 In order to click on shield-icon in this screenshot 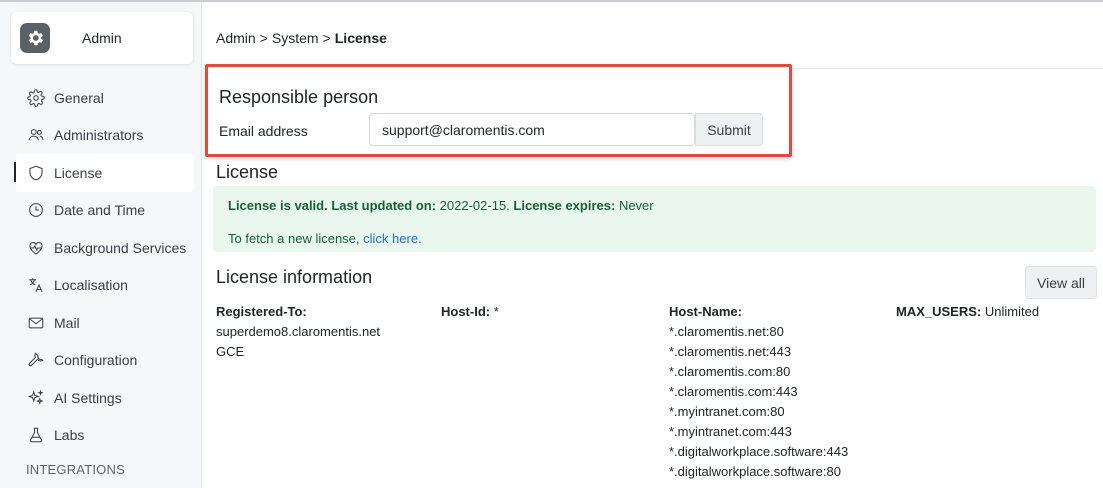, I will do `click(36, 173)`.